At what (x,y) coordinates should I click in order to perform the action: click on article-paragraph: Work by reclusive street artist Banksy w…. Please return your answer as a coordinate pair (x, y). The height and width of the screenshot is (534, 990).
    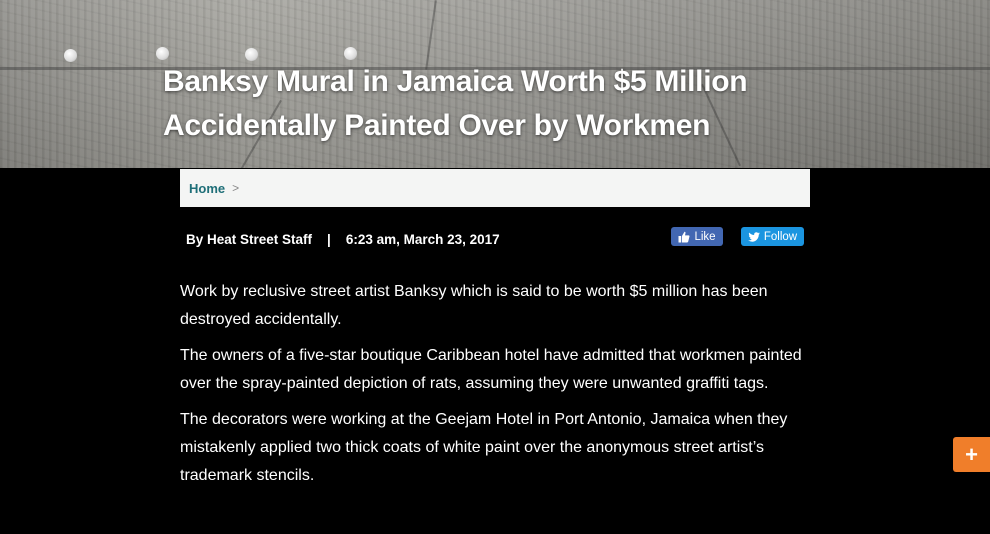
    Looking at the image, I should click on (474, 305).